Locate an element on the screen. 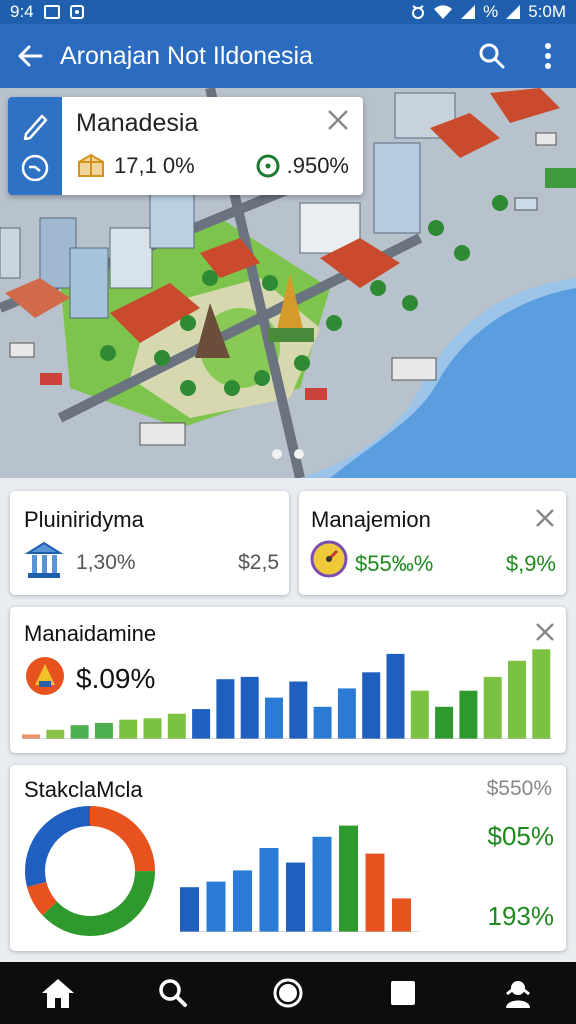  nav-square-button is located at coordinates (403, 993).